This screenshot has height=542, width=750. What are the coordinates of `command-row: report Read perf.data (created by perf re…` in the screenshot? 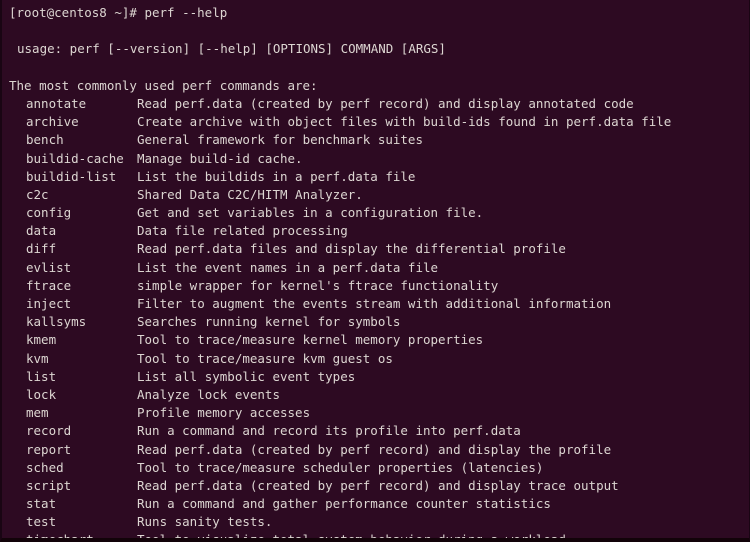 It's located at (379, 450).